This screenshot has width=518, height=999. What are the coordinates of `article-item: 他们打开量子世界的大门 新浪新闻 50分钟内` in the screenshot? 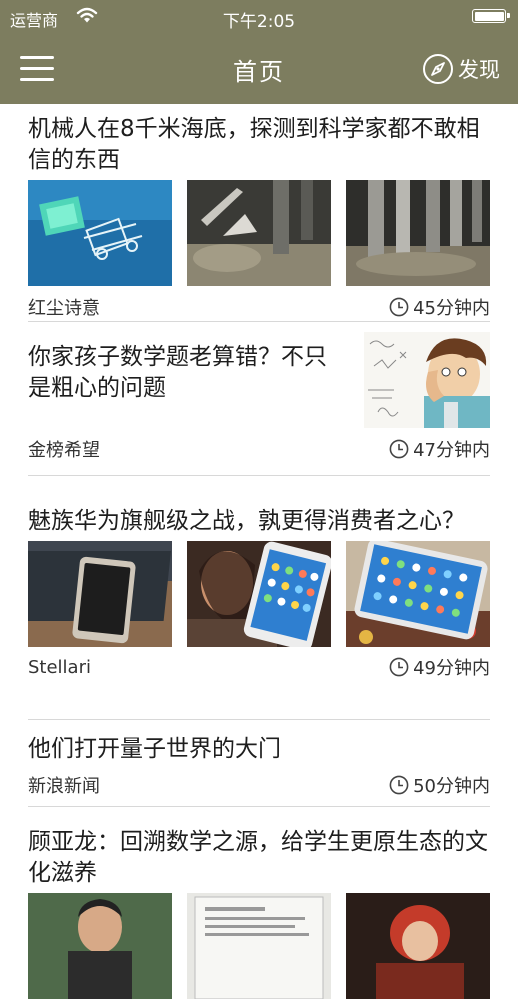 It's located at (259, 763).